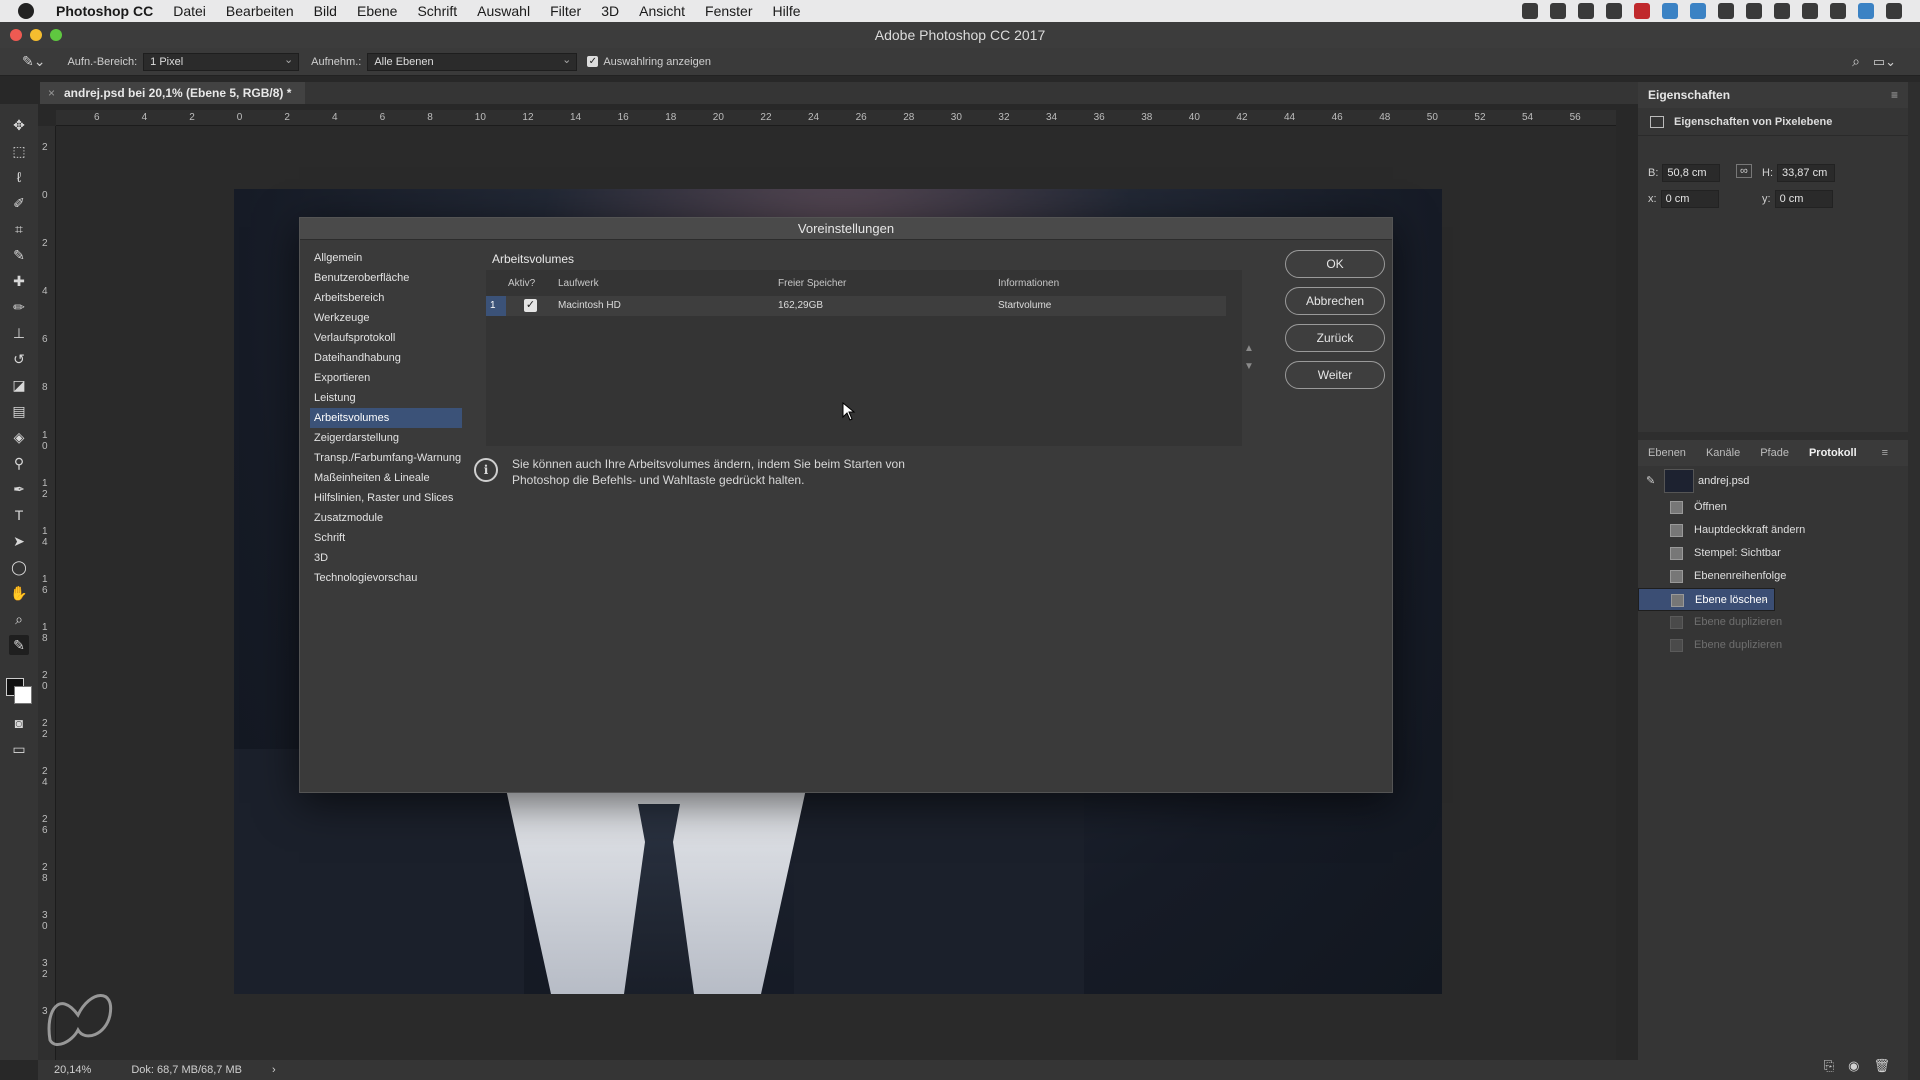  What do you see at coordinates (386, 418) in the screenshot?
I see `nav-item-selected: Arbeitsvolumes` at bounding box center [386, 418].